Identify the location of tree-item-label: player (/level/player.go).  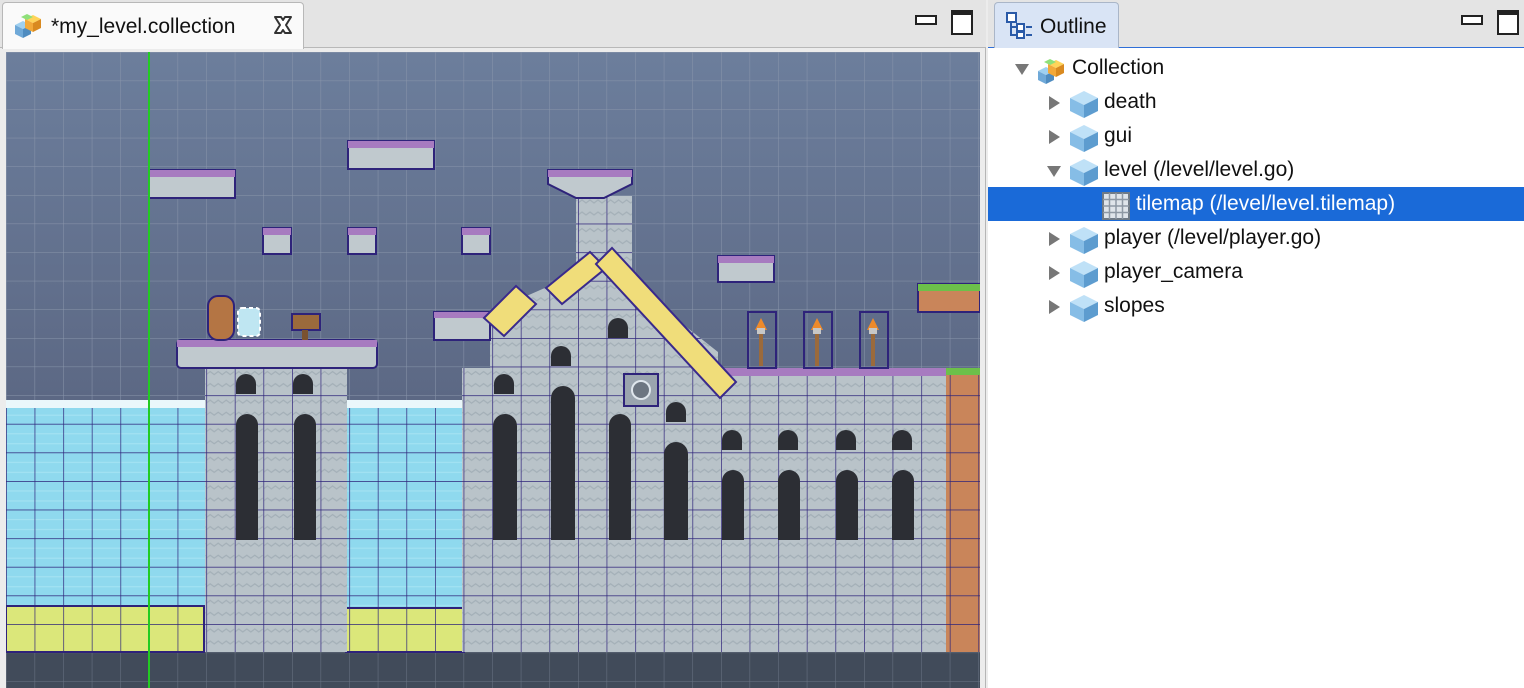
(1213, 237).